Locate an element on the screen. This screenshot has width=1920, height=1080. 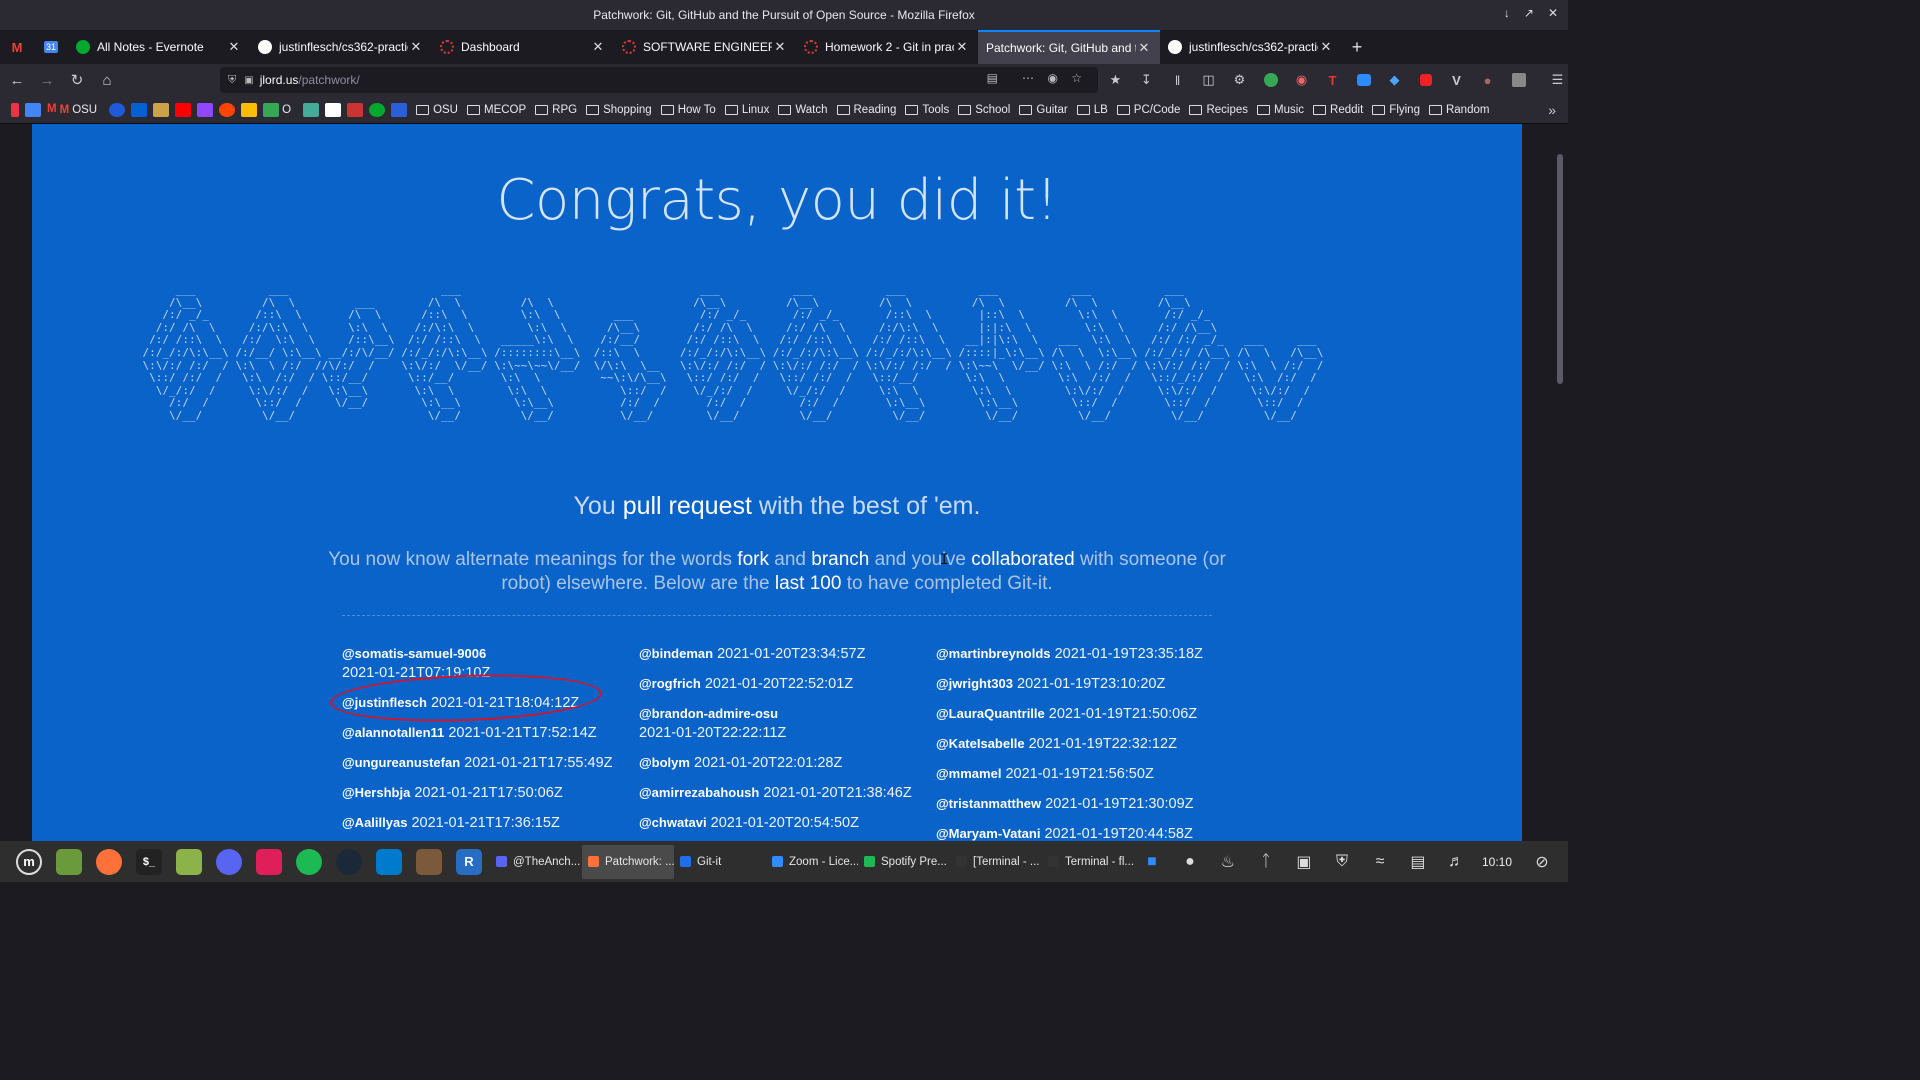
discord-launcher is located at coordinates (229, 862).